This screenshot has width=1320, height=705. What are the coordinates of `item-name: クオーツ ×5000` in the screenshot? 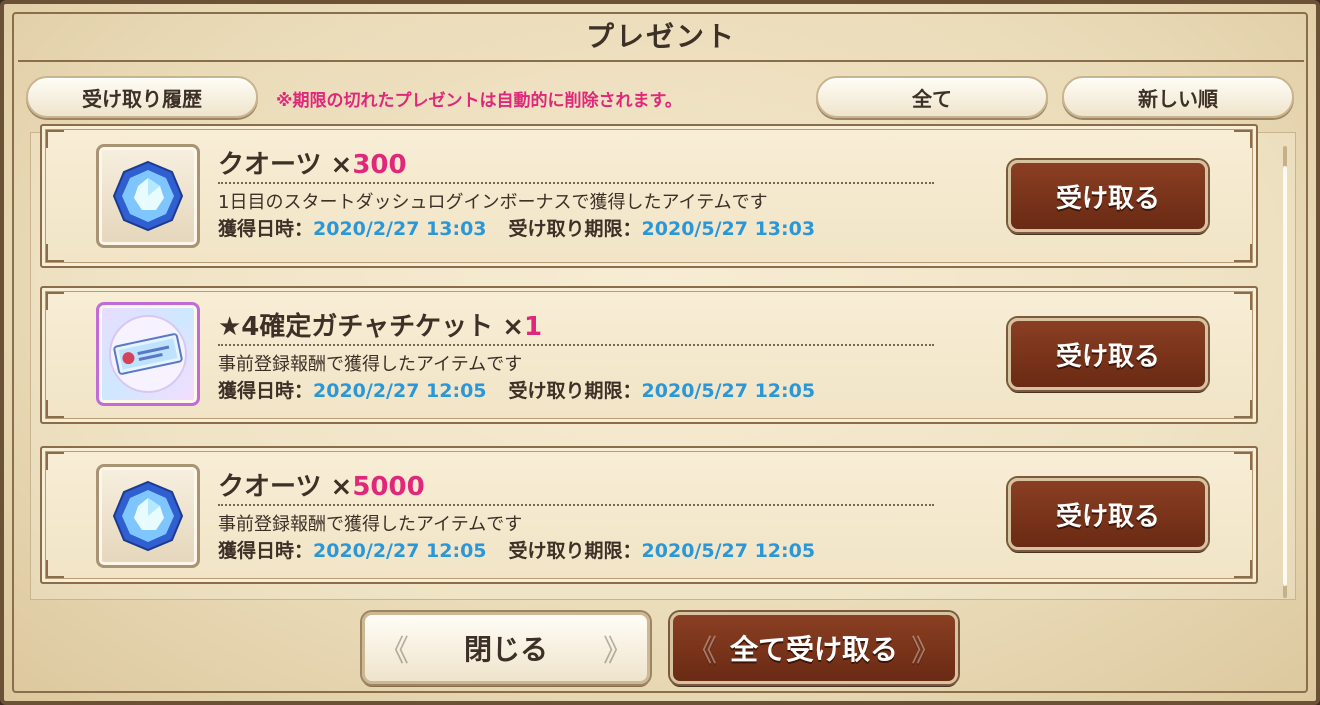 It's located at (321, 487).